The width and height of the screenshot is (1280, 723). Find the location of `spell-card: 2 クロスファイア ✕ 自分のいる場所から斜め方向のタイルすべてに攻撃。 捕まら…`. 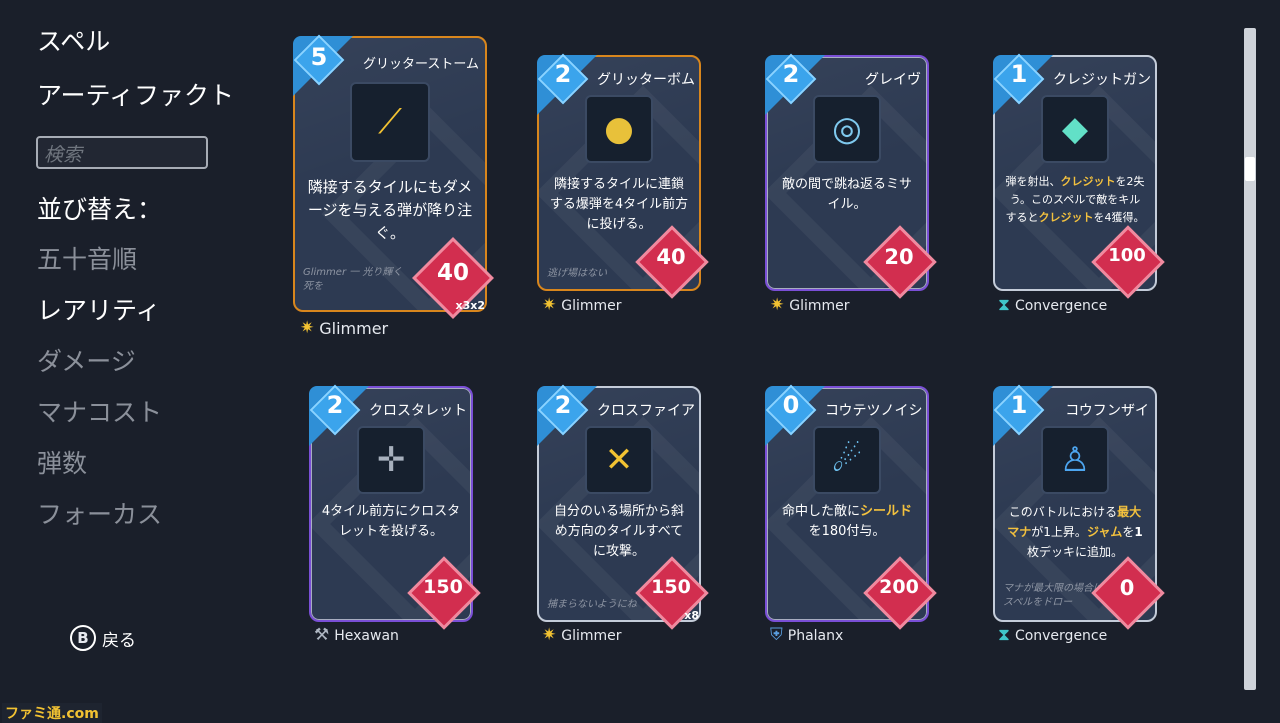

spell-card: 2 クロスファイア ✕ 自分のいる場所から斜め方向のタイルすべてに攻撃。 捕まら… is located at coordinates (621, 505).